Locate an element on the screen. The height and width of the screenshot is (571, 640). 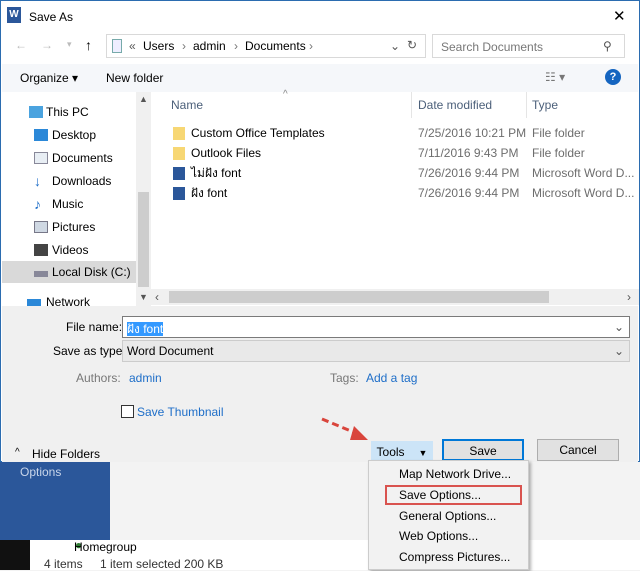
folder-icon is located at coordinates (179, 153).